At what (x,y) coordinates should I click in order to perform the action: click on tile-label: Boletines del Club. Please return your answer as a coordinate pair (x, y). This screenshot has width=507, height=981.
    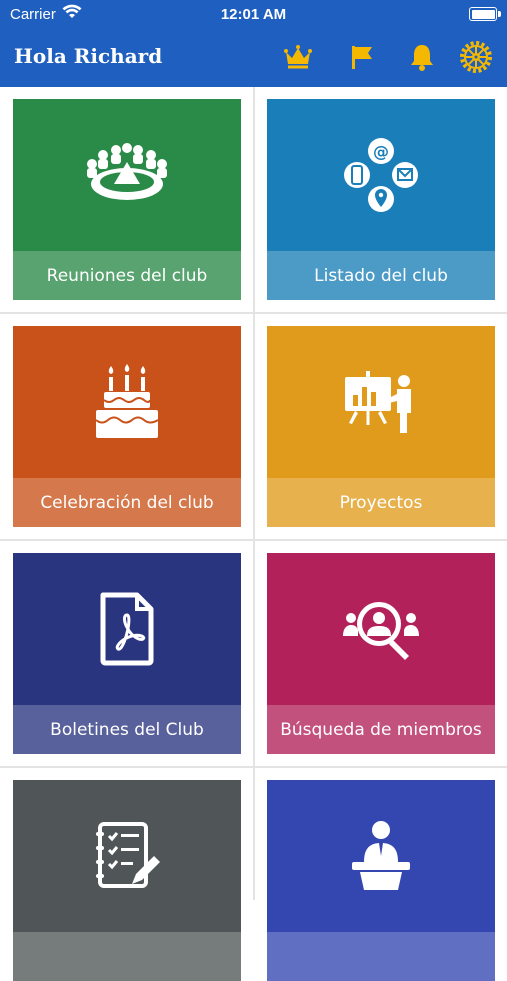
    Looking at the image, I should click on (127, 729).